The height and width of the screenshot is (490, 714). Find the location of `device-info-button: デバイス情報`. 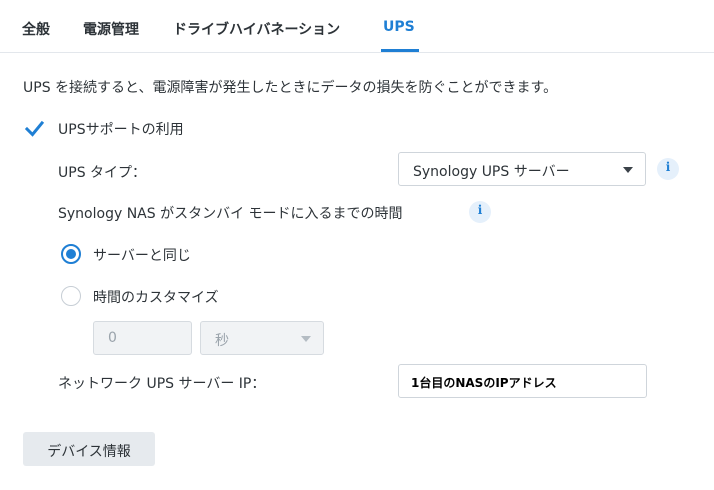

device-info-button: デバイス情報 is located at coordinates (89, 449).